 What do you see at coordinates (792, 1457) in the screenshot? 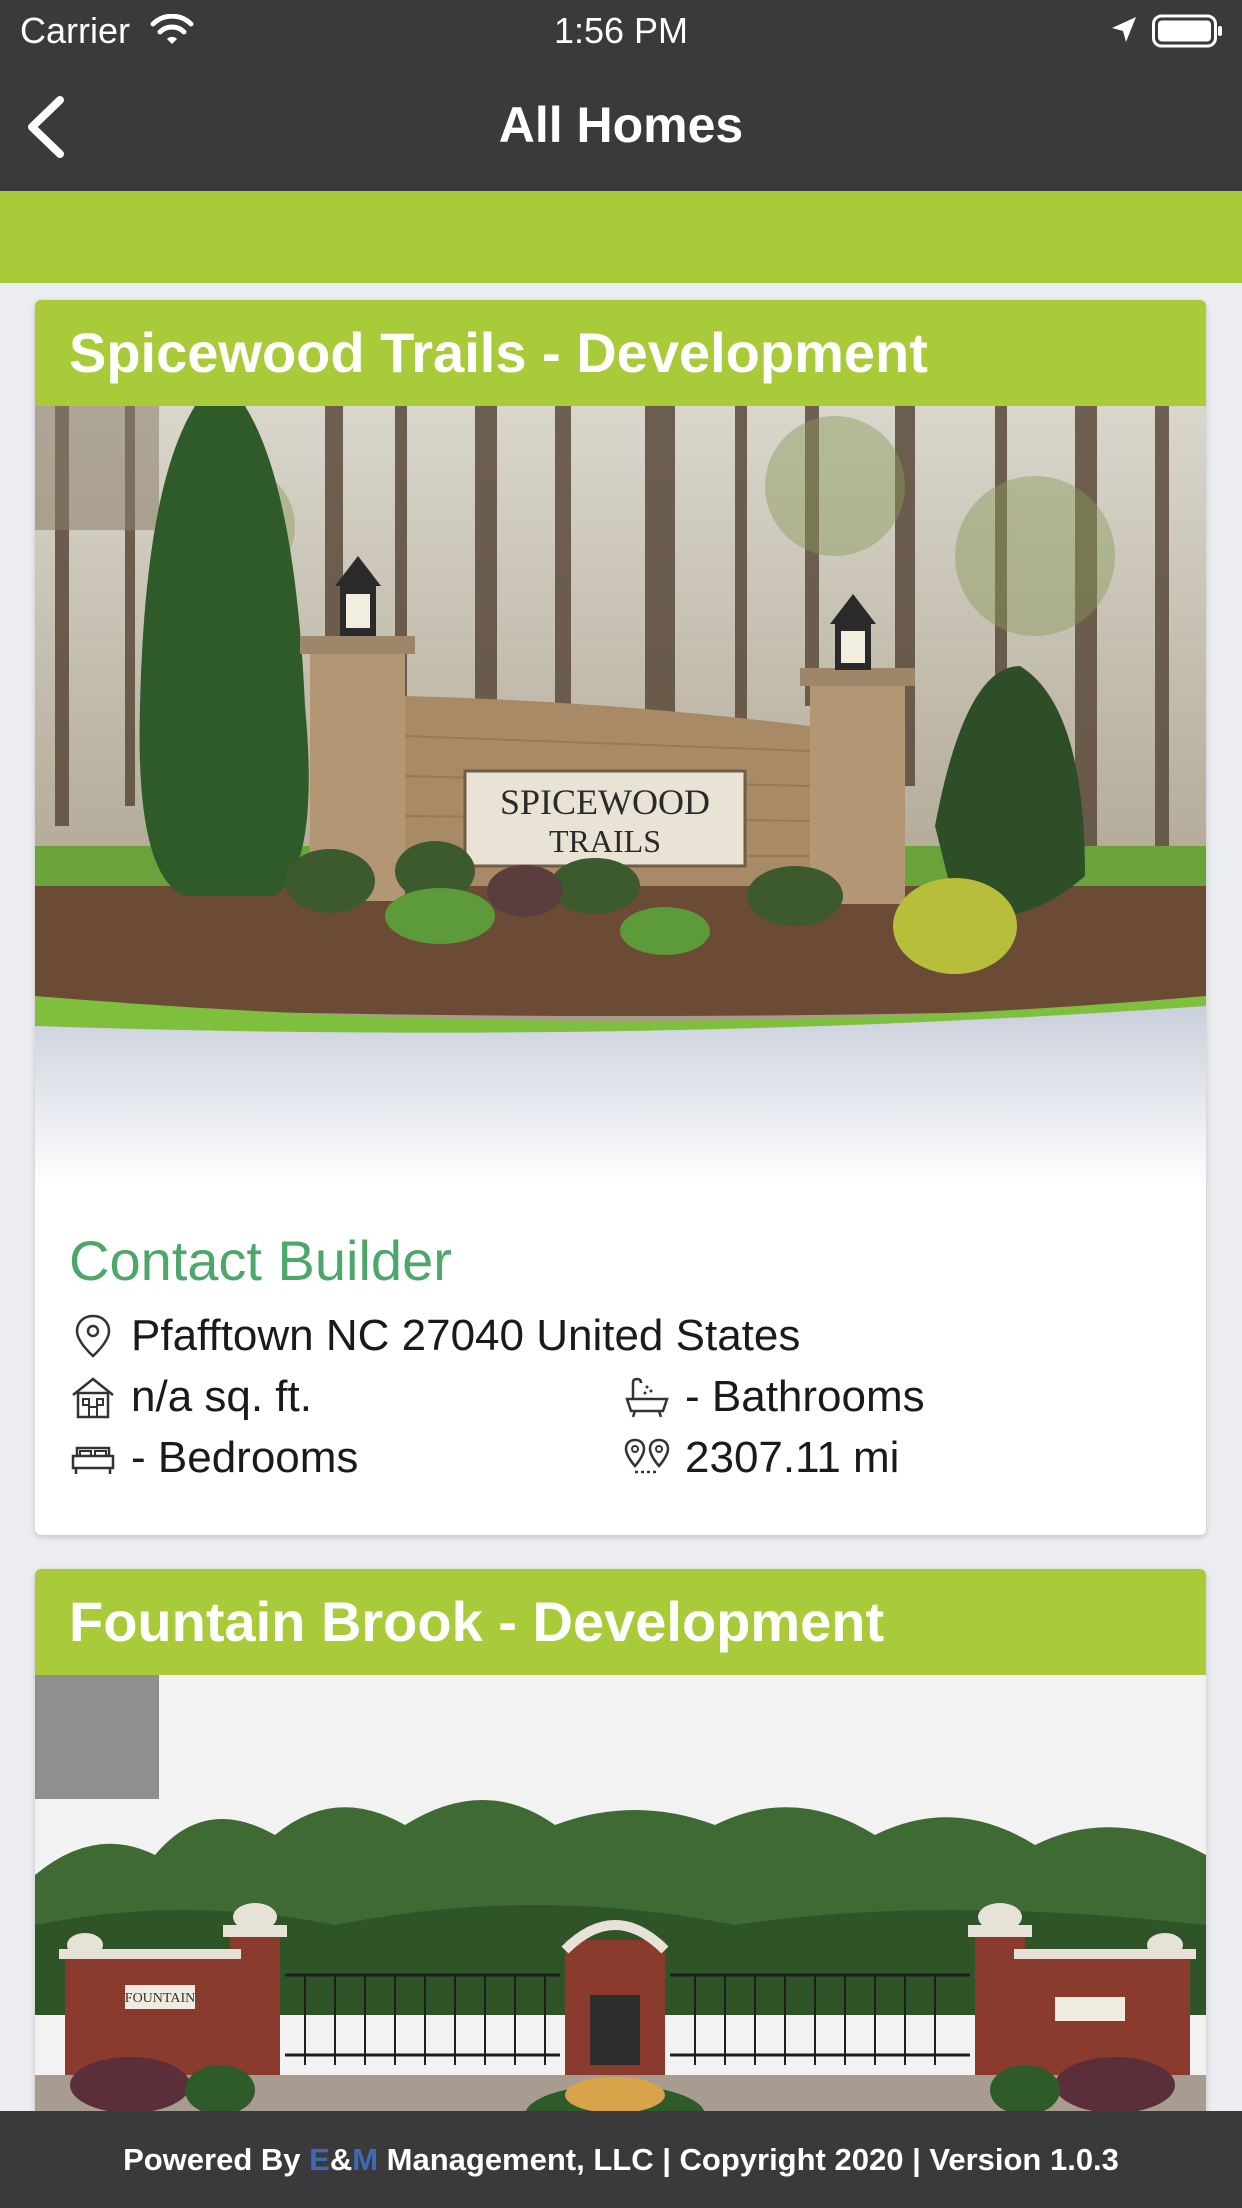
I see `distance-text: 2307.11 mi` at bounding box center [792, 1457].